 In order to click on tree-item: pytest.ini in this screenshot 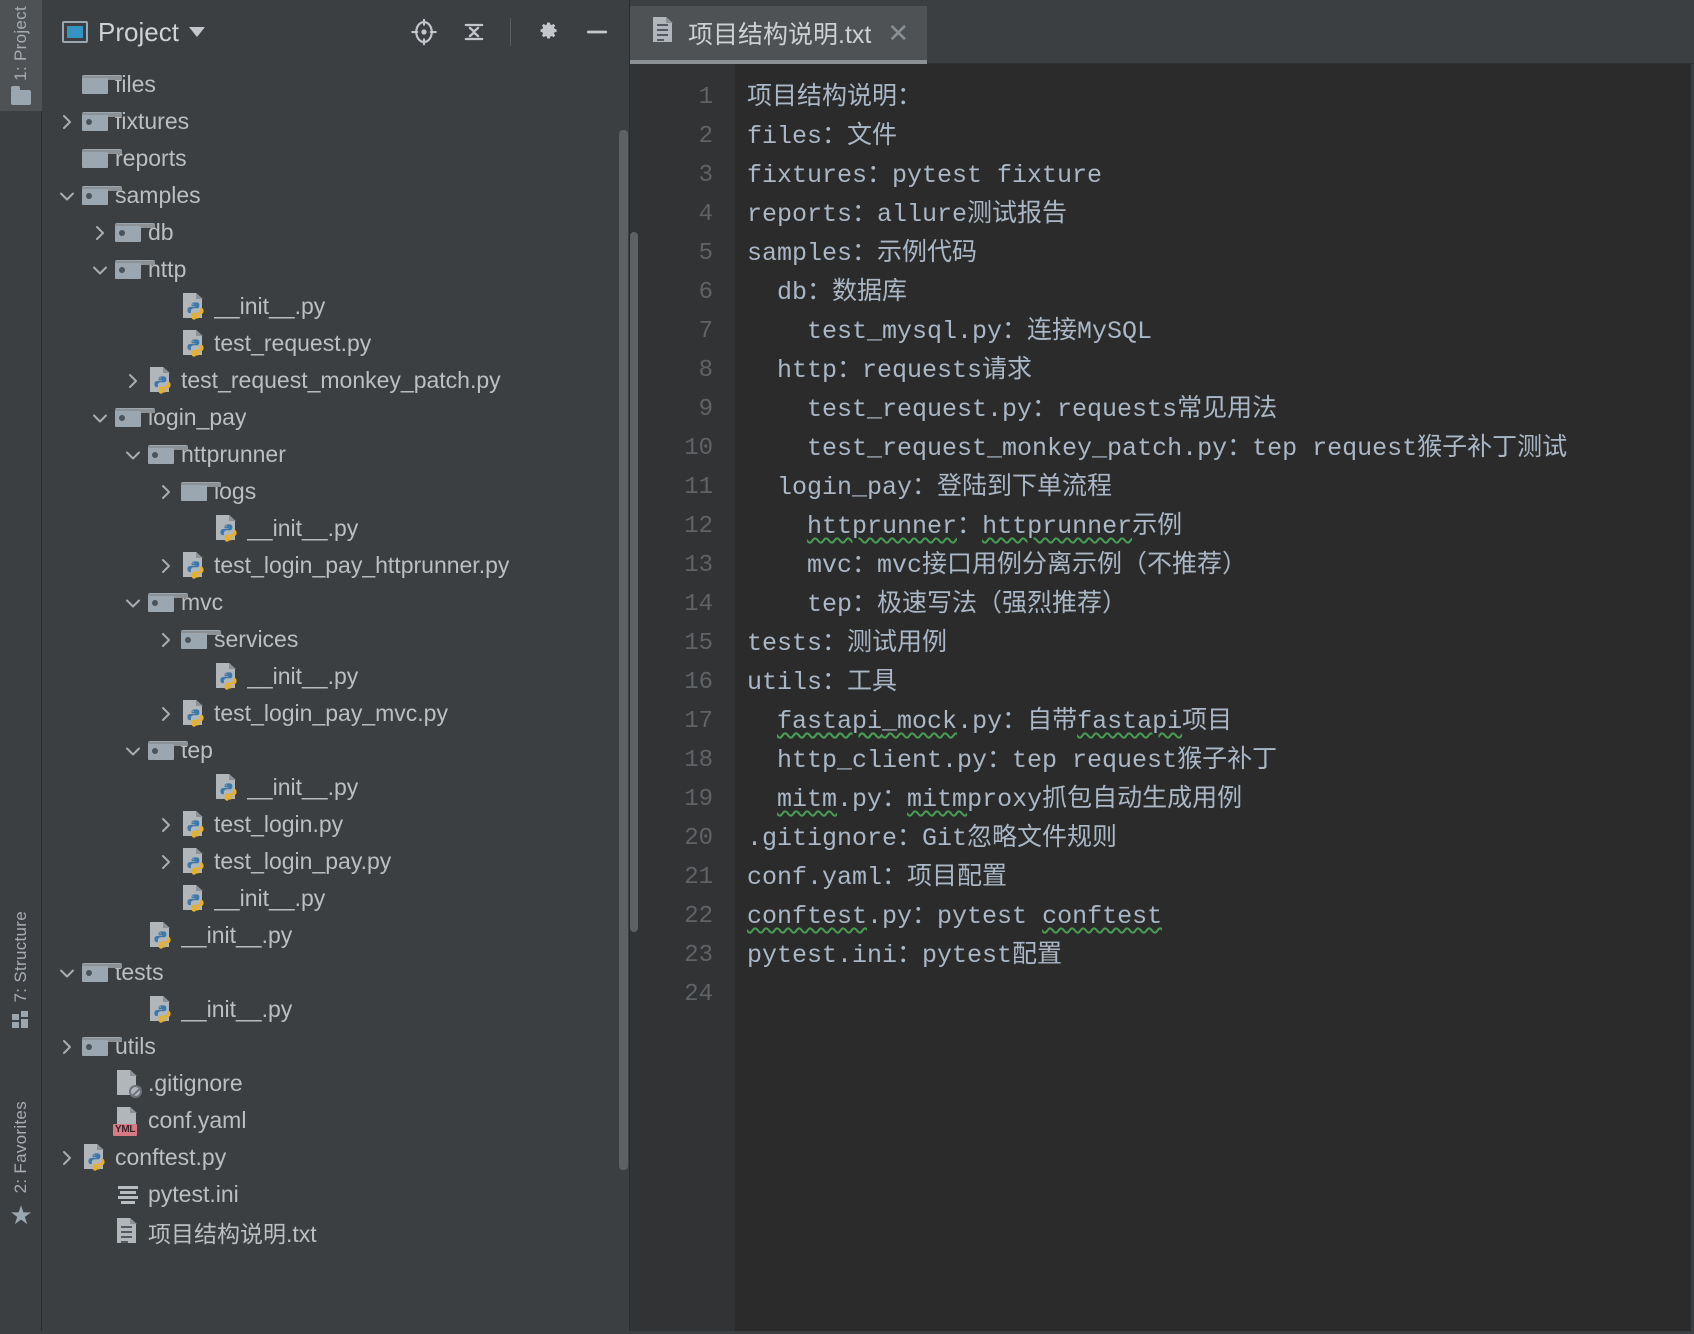, I will do `click(335, 1194)`.